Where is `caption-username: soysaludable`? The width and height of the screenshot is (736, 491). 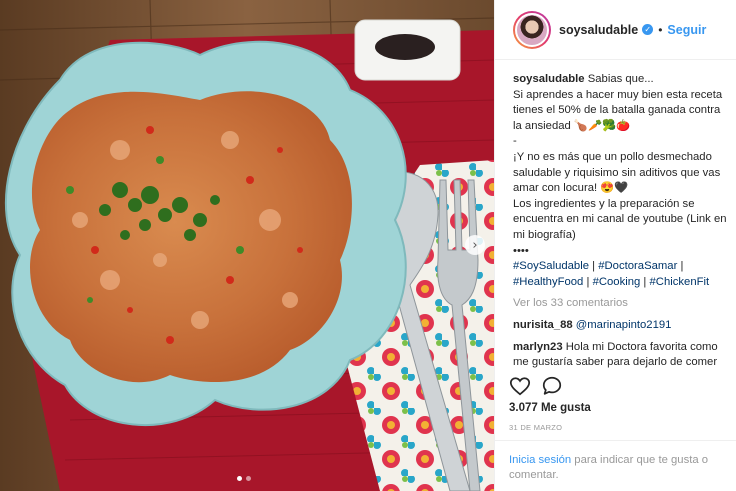 caption-username: soysaludable is located at coordinates (549, 79).